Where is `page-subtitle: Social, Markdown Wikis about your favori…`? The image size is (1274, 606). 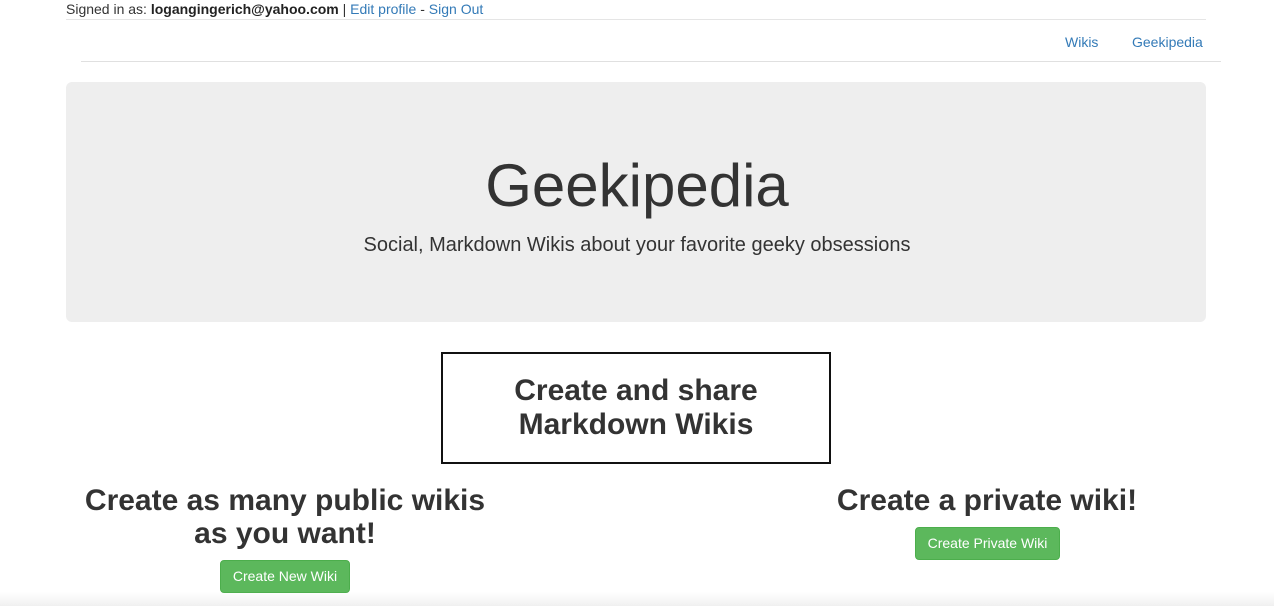
page-subtitle: Social, Markdown Wikis about your favori… is located at coordinates (637, 245).